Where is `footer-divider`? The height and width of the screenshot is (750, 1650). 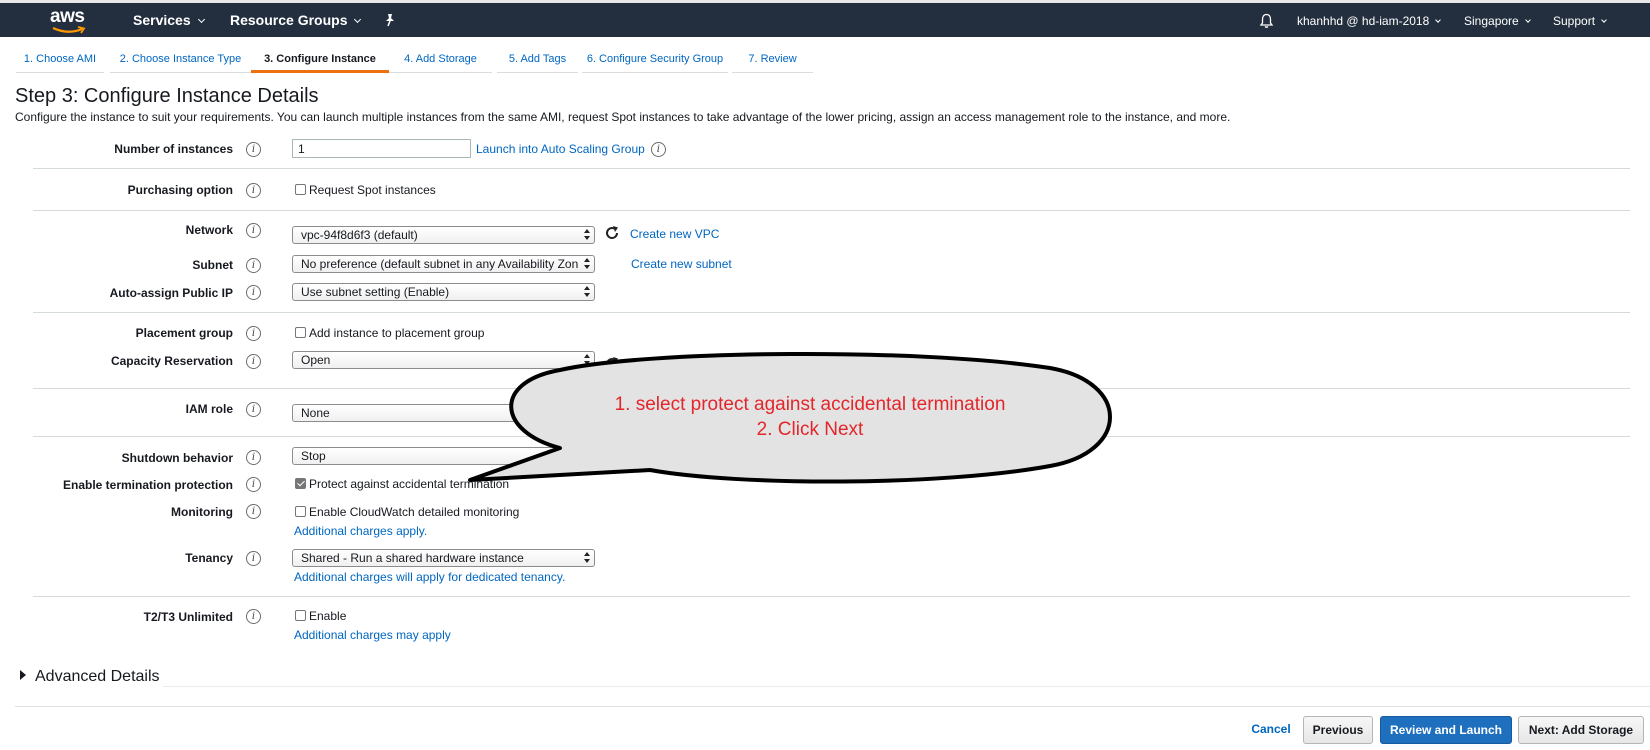
footer-divider is located at coordinates (832, 706).